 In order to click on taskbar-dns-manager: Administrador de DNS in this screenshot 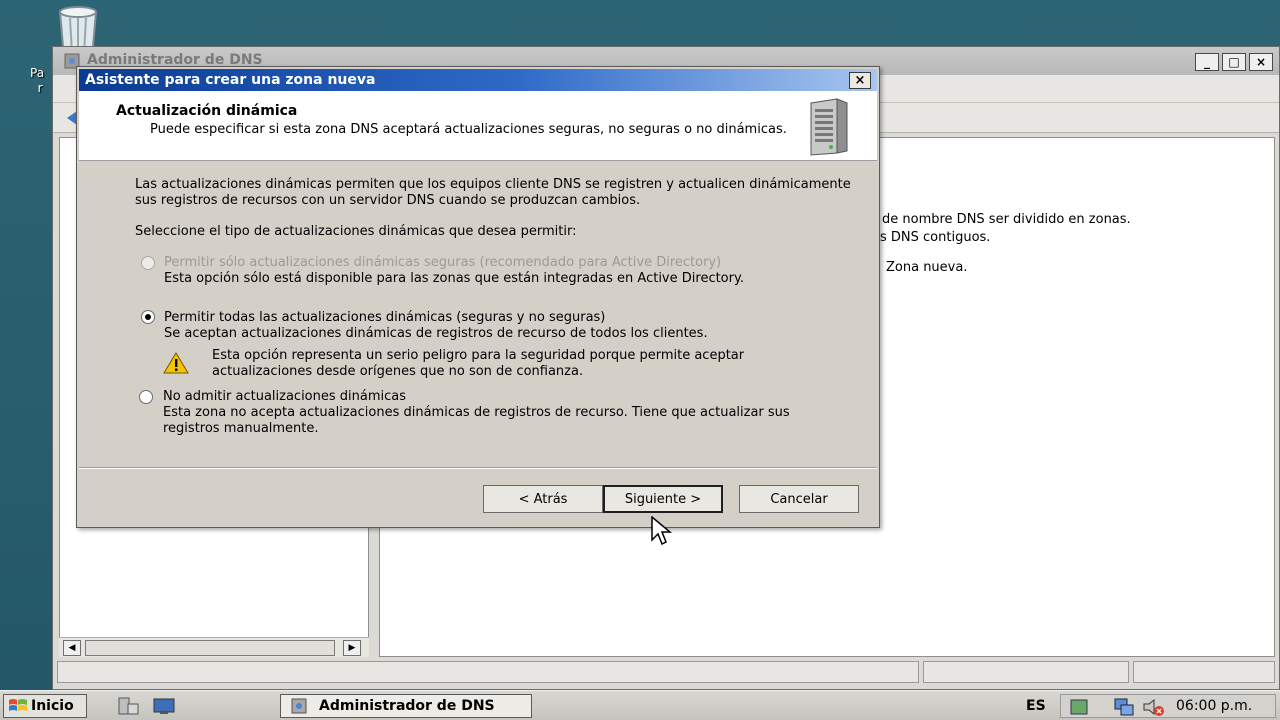, I will do `click(406, 706)`.